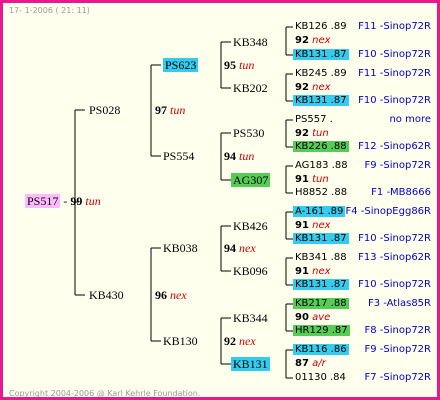  Describe the element at coordinates (321, 192) in the screenshot. I see `gen4-entry: H8852 .88` at that location.